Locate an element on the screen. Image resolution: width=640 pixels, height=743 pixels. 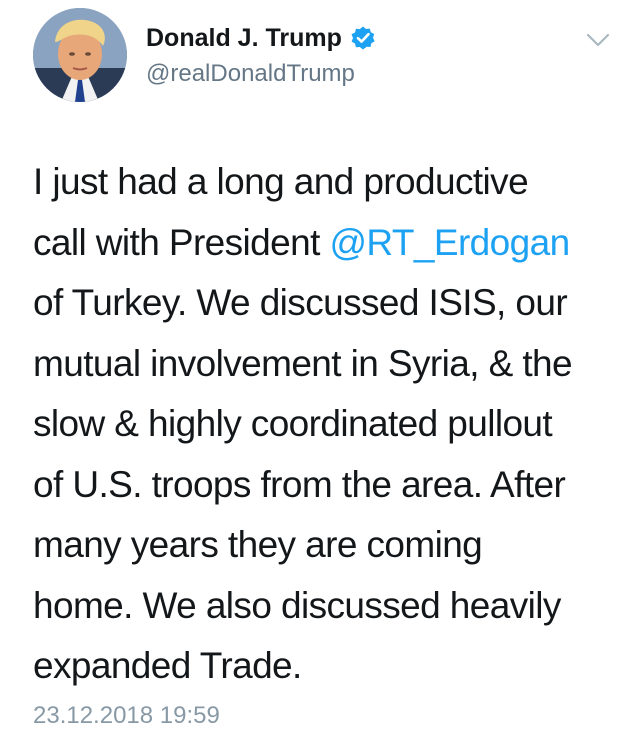
tweet-line: call with President @RT_Erdogan is located at coordinates (328, 243).